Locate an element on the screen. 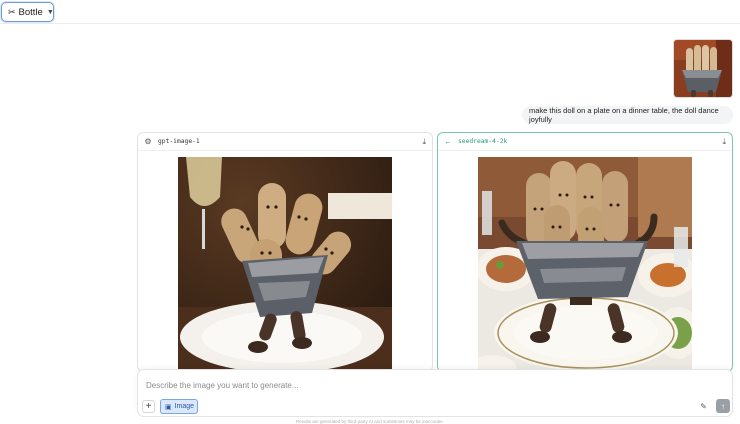  model-selector-label: Bottle is located at coordinates (30, 12).